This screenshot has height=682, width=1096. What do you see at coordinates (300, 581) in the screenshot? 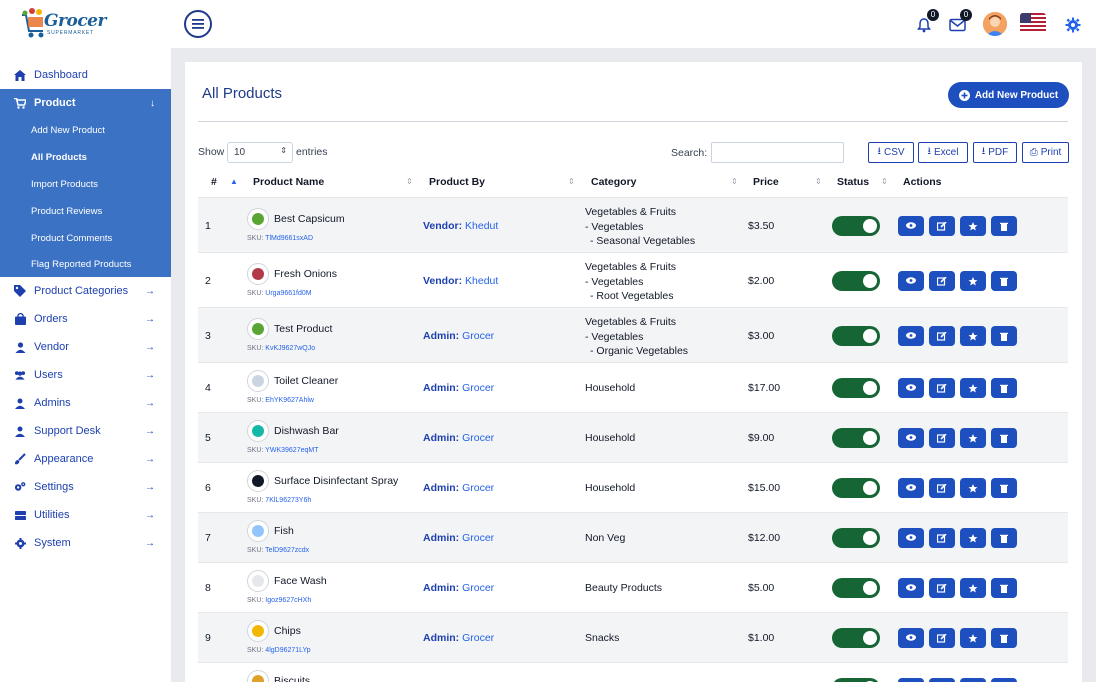
I see `product-name-link: Face Wash` at bounding box center [300, 581].